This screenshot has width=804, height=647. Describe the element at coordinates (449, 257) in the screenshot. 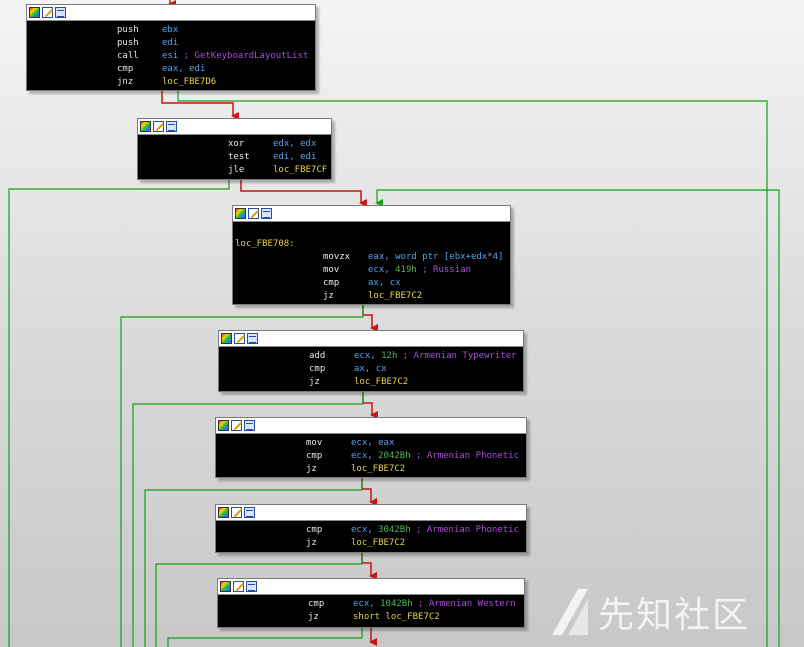

I see `operand: word ptr [ebx+edx*4]` at that location.